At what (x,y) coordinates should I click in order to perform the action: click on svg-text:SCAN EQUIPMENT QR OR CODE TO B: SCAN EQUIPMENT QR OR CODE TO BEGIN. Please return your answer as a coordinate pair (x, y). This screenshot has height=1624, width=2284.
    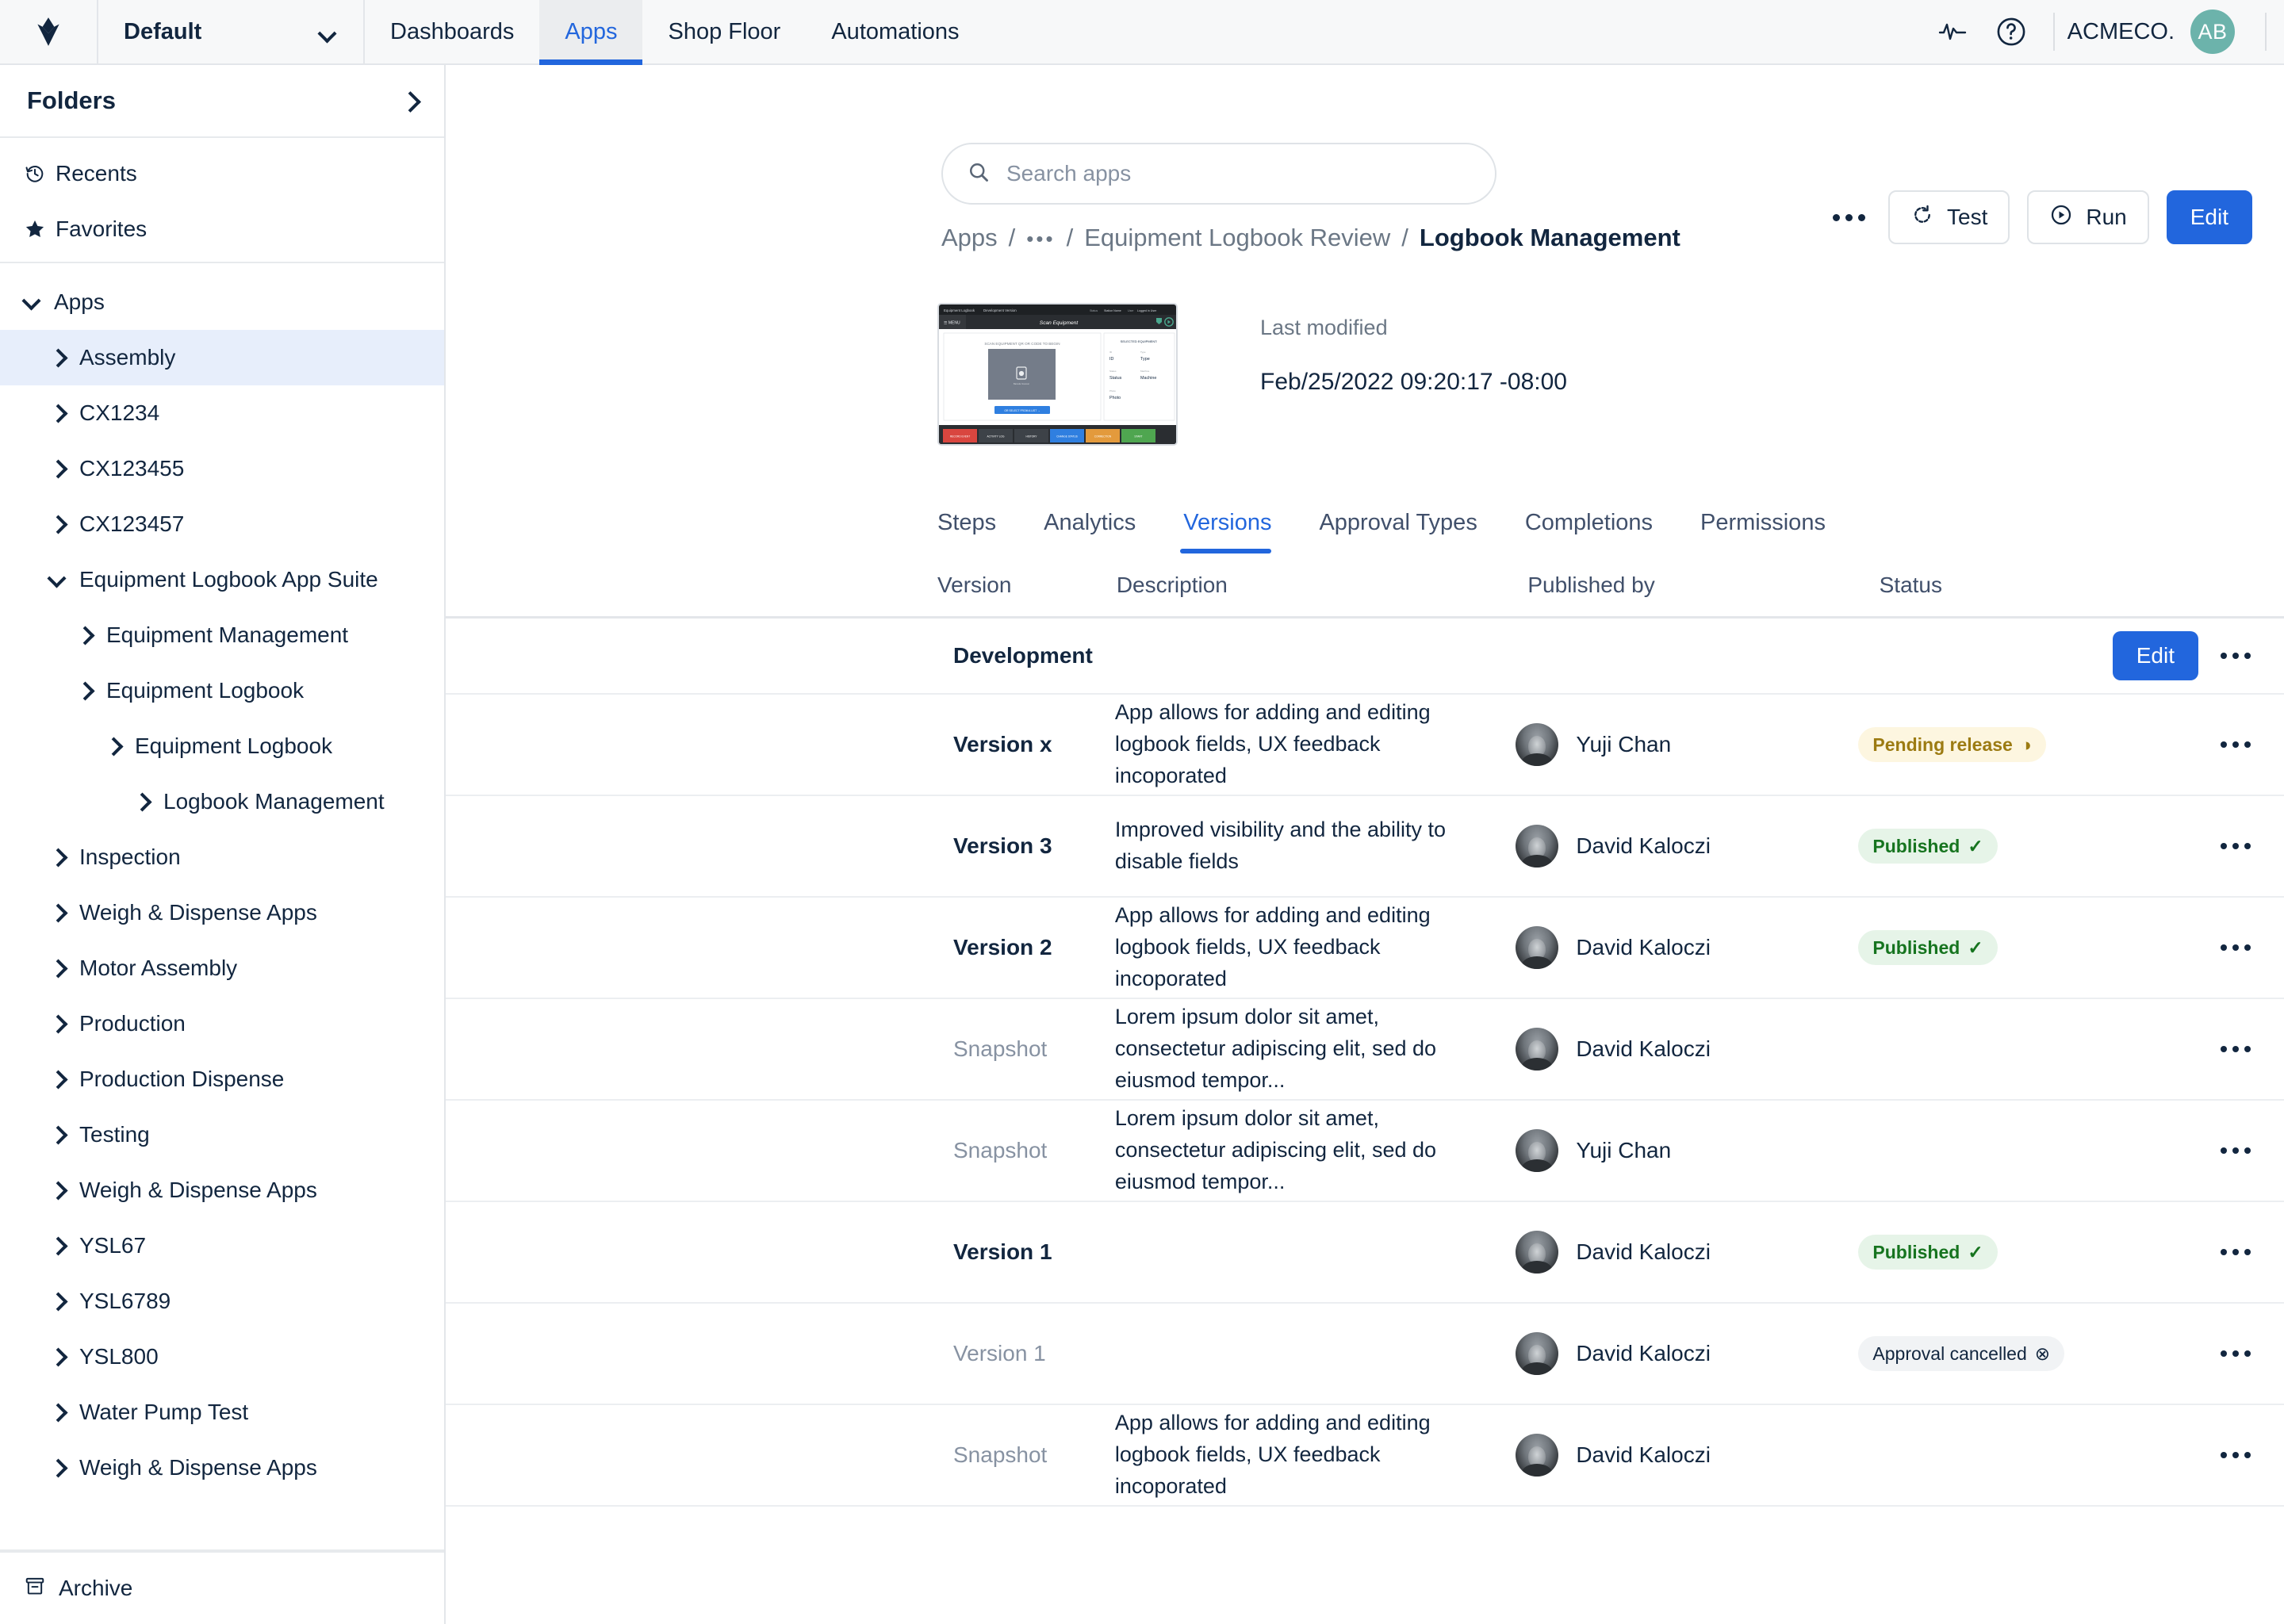
    Looking at the image, I should click on (1022, 344).